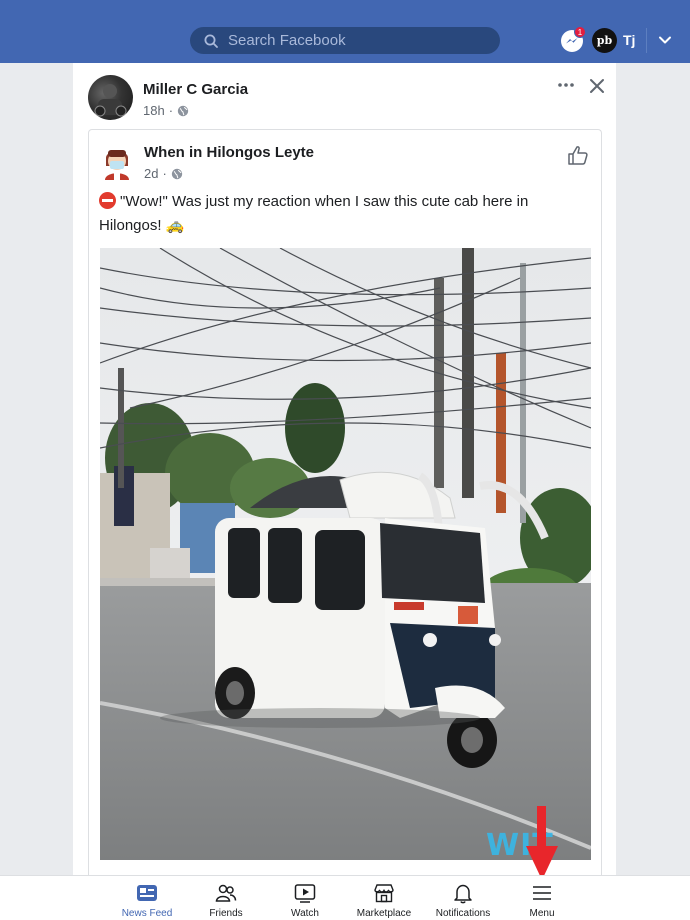 The width and height of the screenshot is (690, 920). I want to click on nav-label: Watch, so click(305, 913).